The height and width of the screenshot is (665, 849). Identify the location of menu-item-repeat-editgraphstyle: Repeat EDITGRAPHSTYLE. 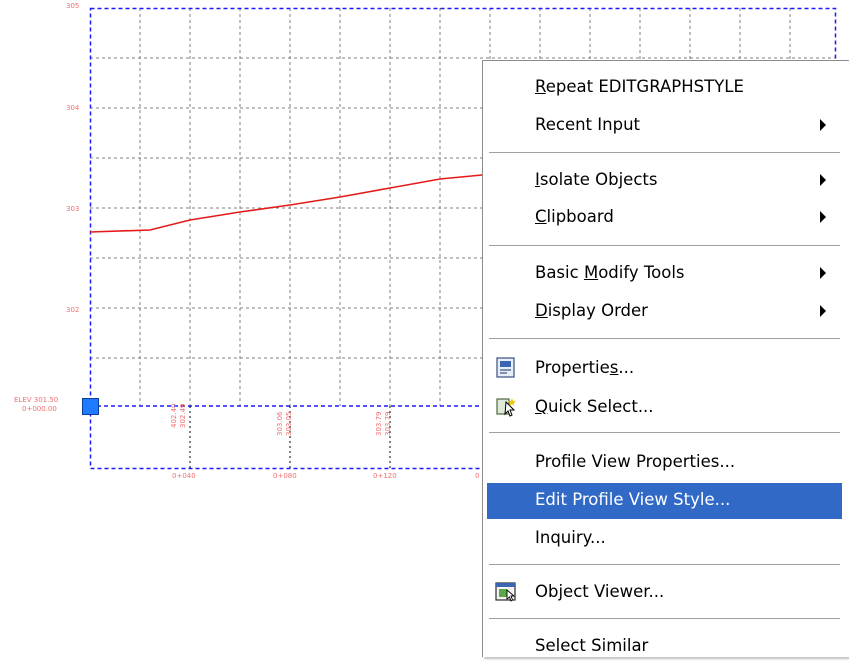
(664, 88).